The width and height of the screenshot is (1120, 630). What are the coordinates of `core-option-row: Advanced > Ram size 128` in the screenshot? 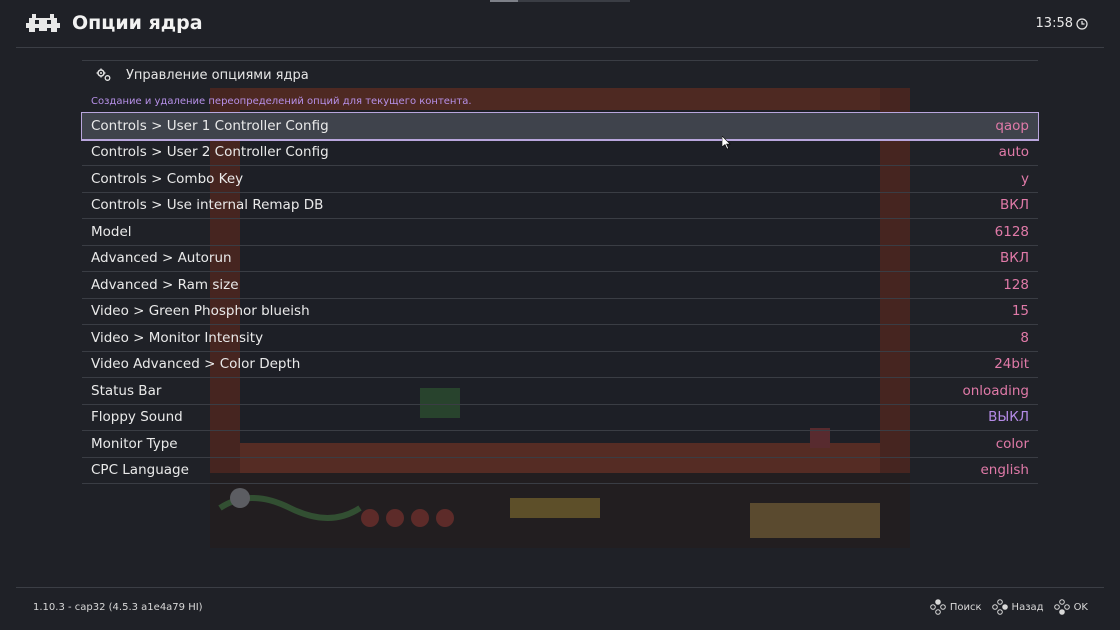 It's located at (560, 285).